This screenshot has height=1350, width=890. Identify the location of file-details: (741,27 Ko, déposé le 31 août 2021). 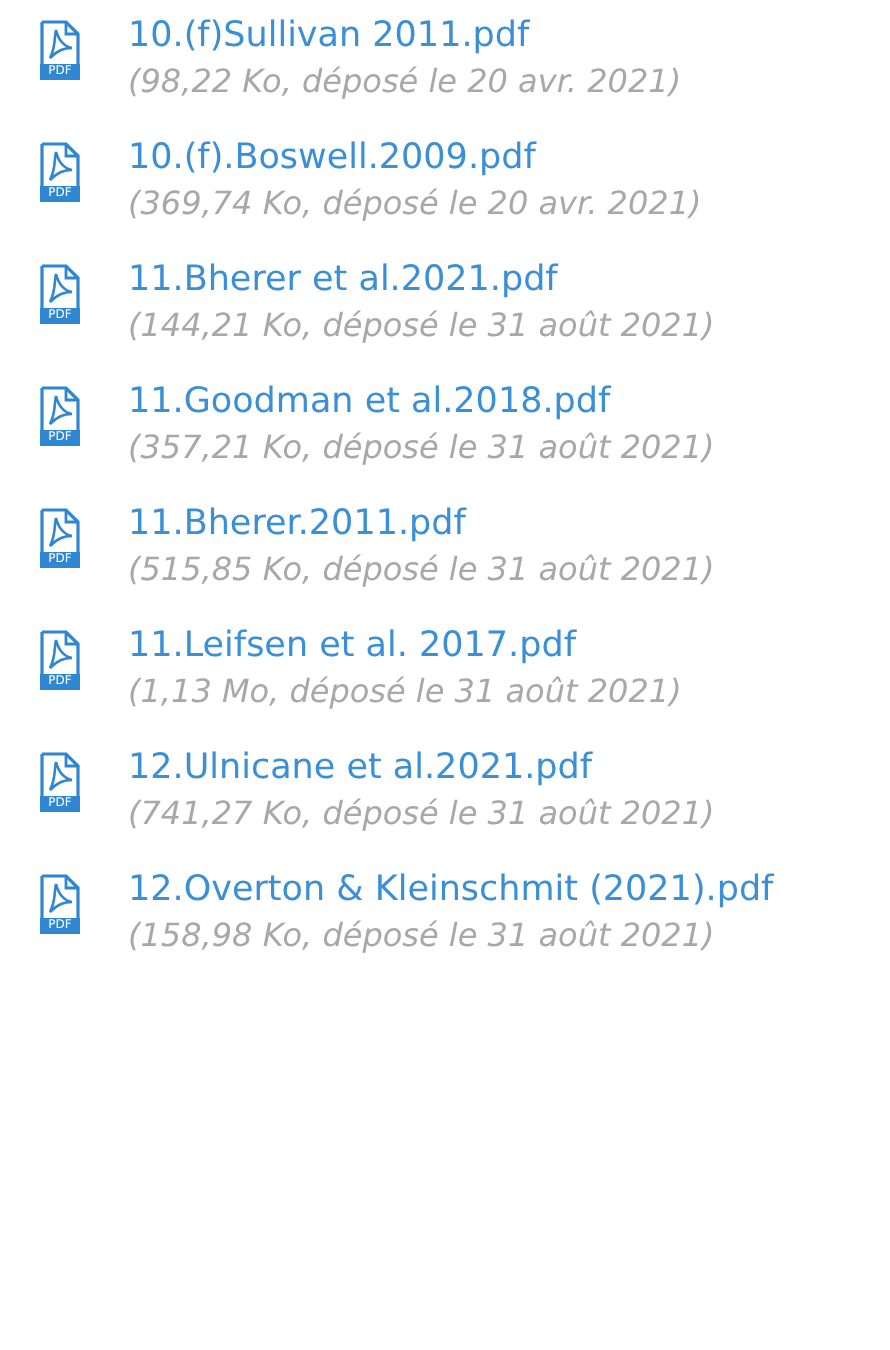
(421, 814).